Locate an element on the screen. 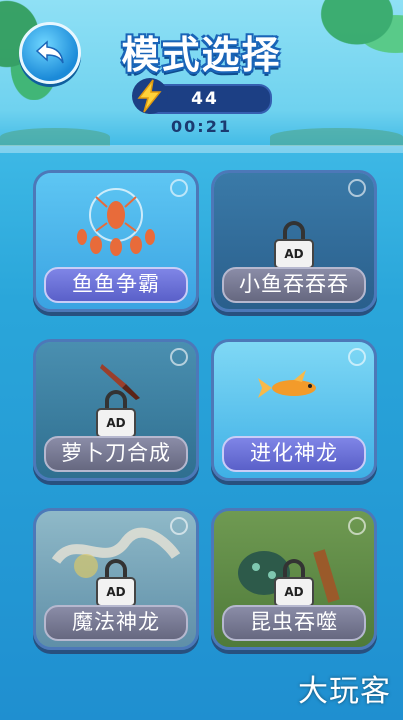  mode-label: 进化神龙 is located at coordinates (294, 454).